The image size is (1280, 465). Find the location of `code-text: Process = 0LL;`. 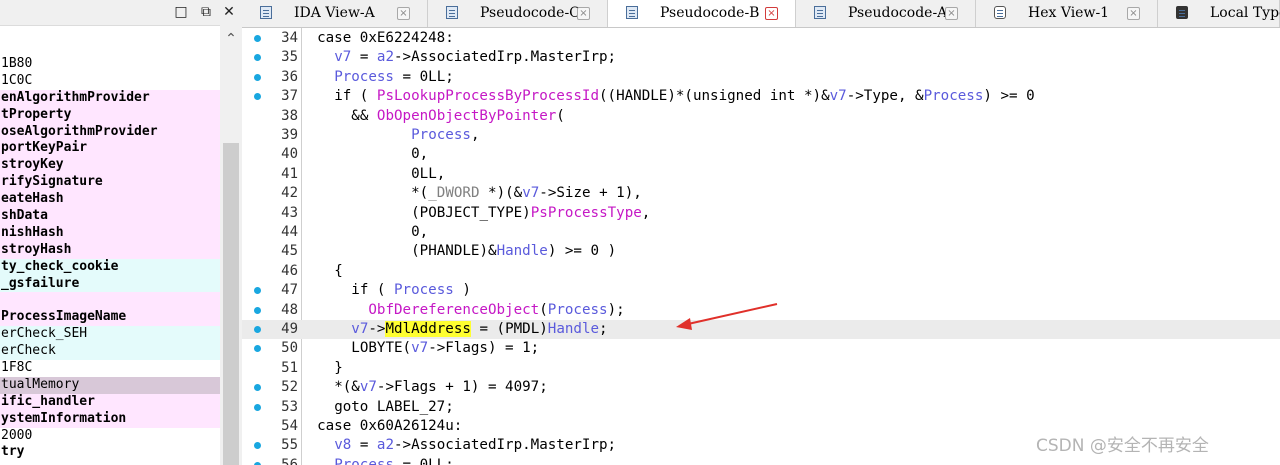

code-text: Process = 0LL; is located at coordinates (394, 460).